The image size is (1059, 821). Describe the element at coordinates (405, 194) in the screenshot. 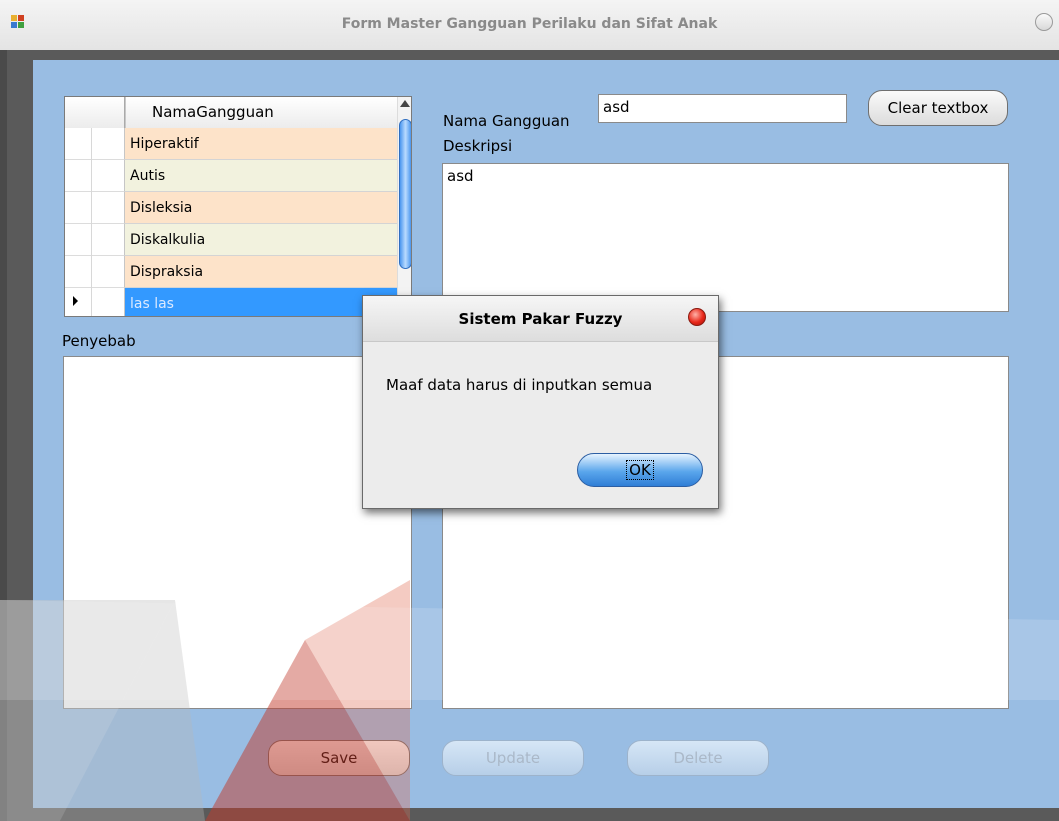

I see `scroll-thumb` at that location.